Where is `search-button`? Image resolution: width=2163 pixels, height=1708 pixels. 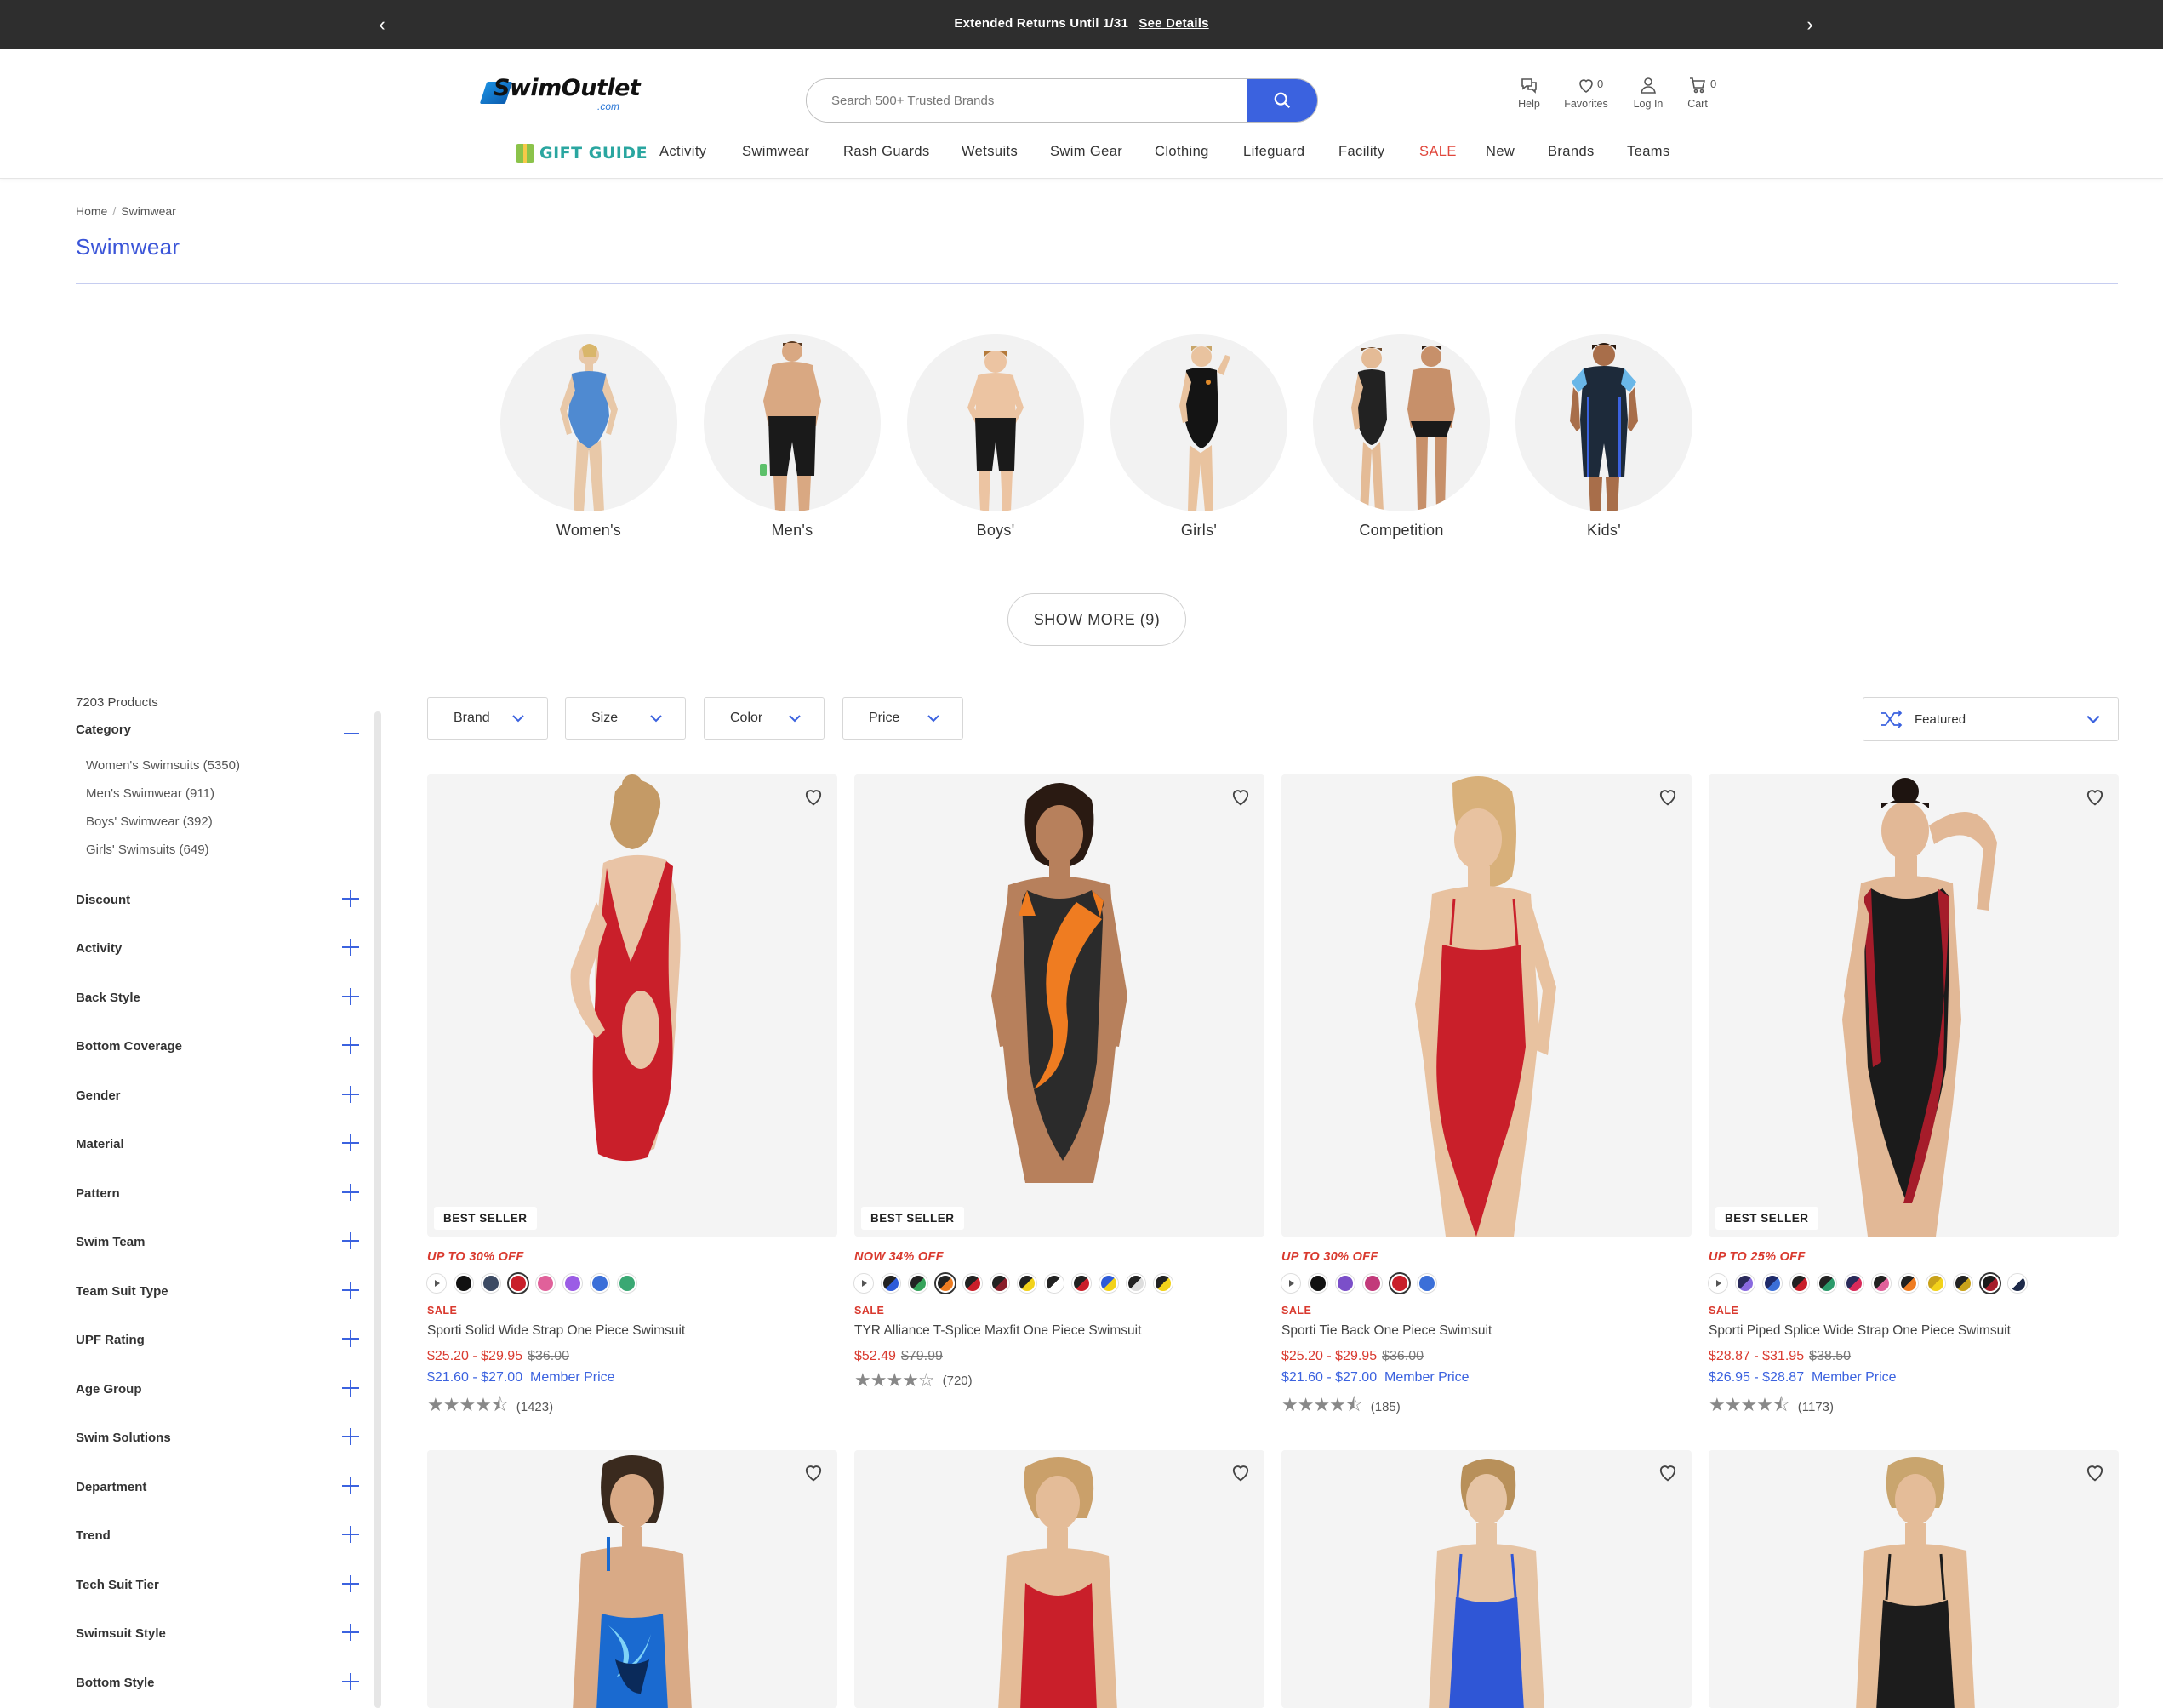
search-button is located at coordinates (1282, 100).